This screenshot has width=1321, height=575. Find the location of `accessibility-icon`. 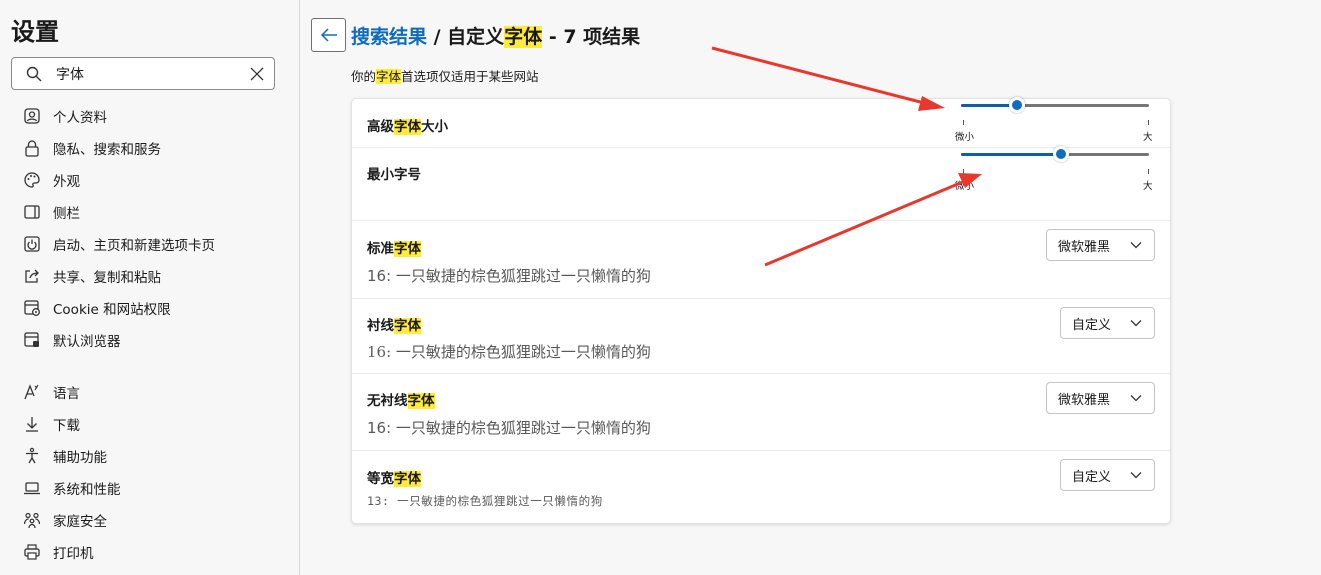

accessibility-icon is located at coordinates (32, 455).